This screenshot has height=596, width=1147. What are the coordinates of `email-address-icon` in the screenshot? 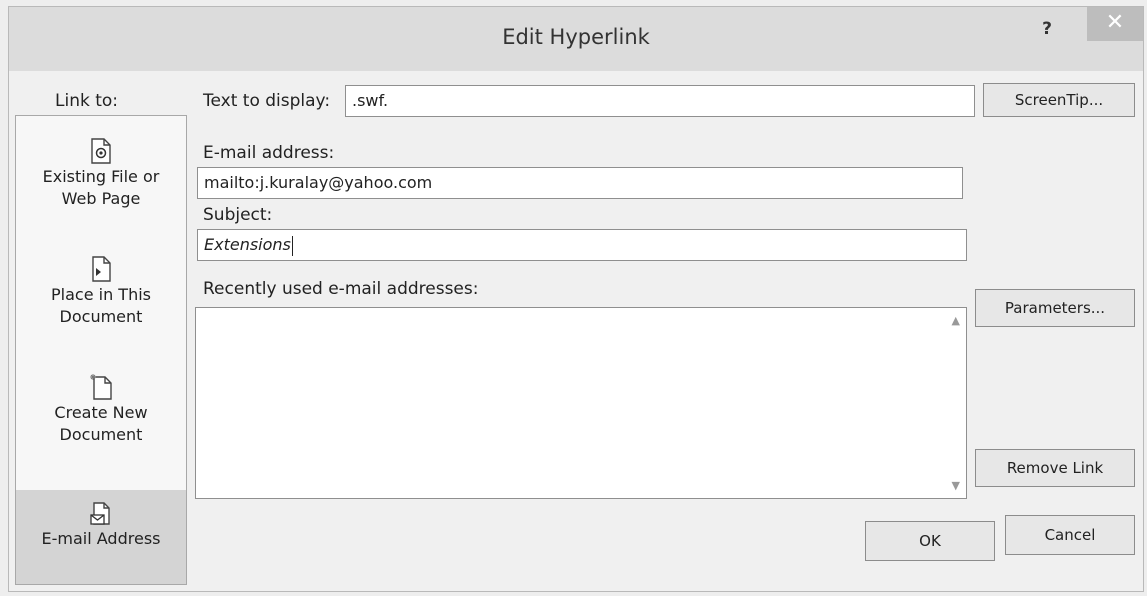 It's located at (100, 513).